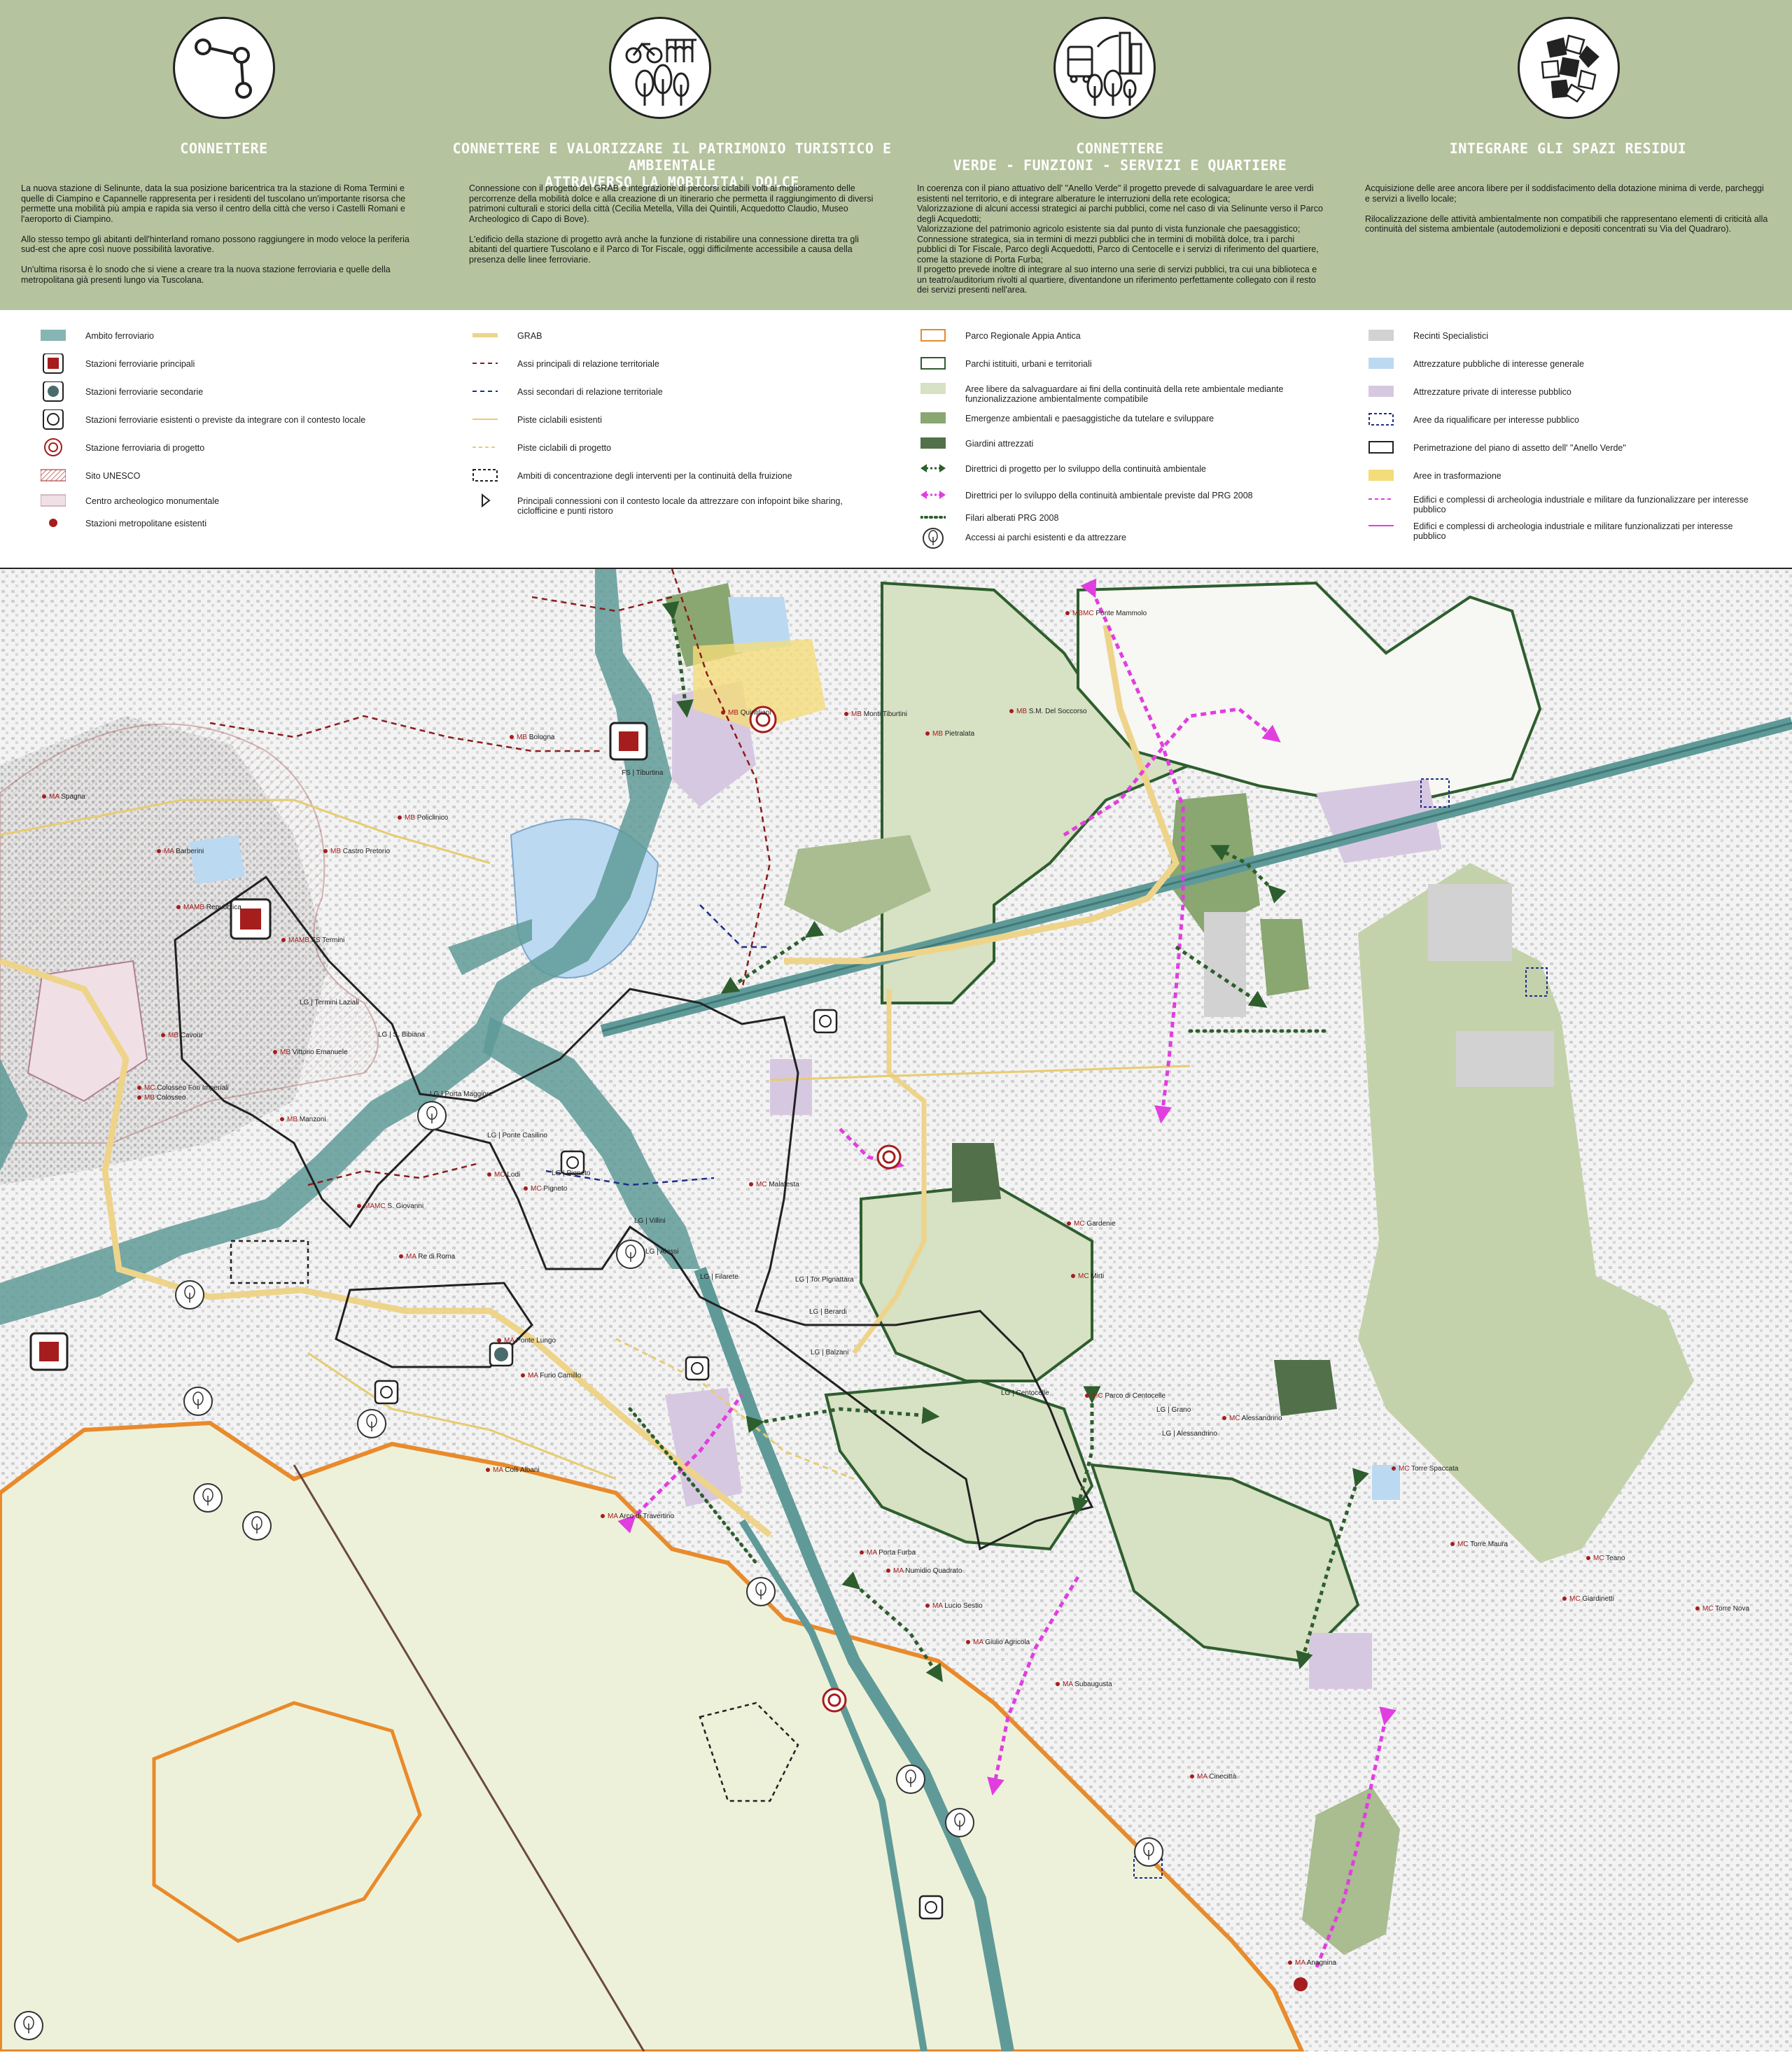 Image resolution: width=1792 pixels, height=2055 pixels. Describe the element at coordinates (501, 1354) in the screenshot. I see `secondary-station-icon` at that location.